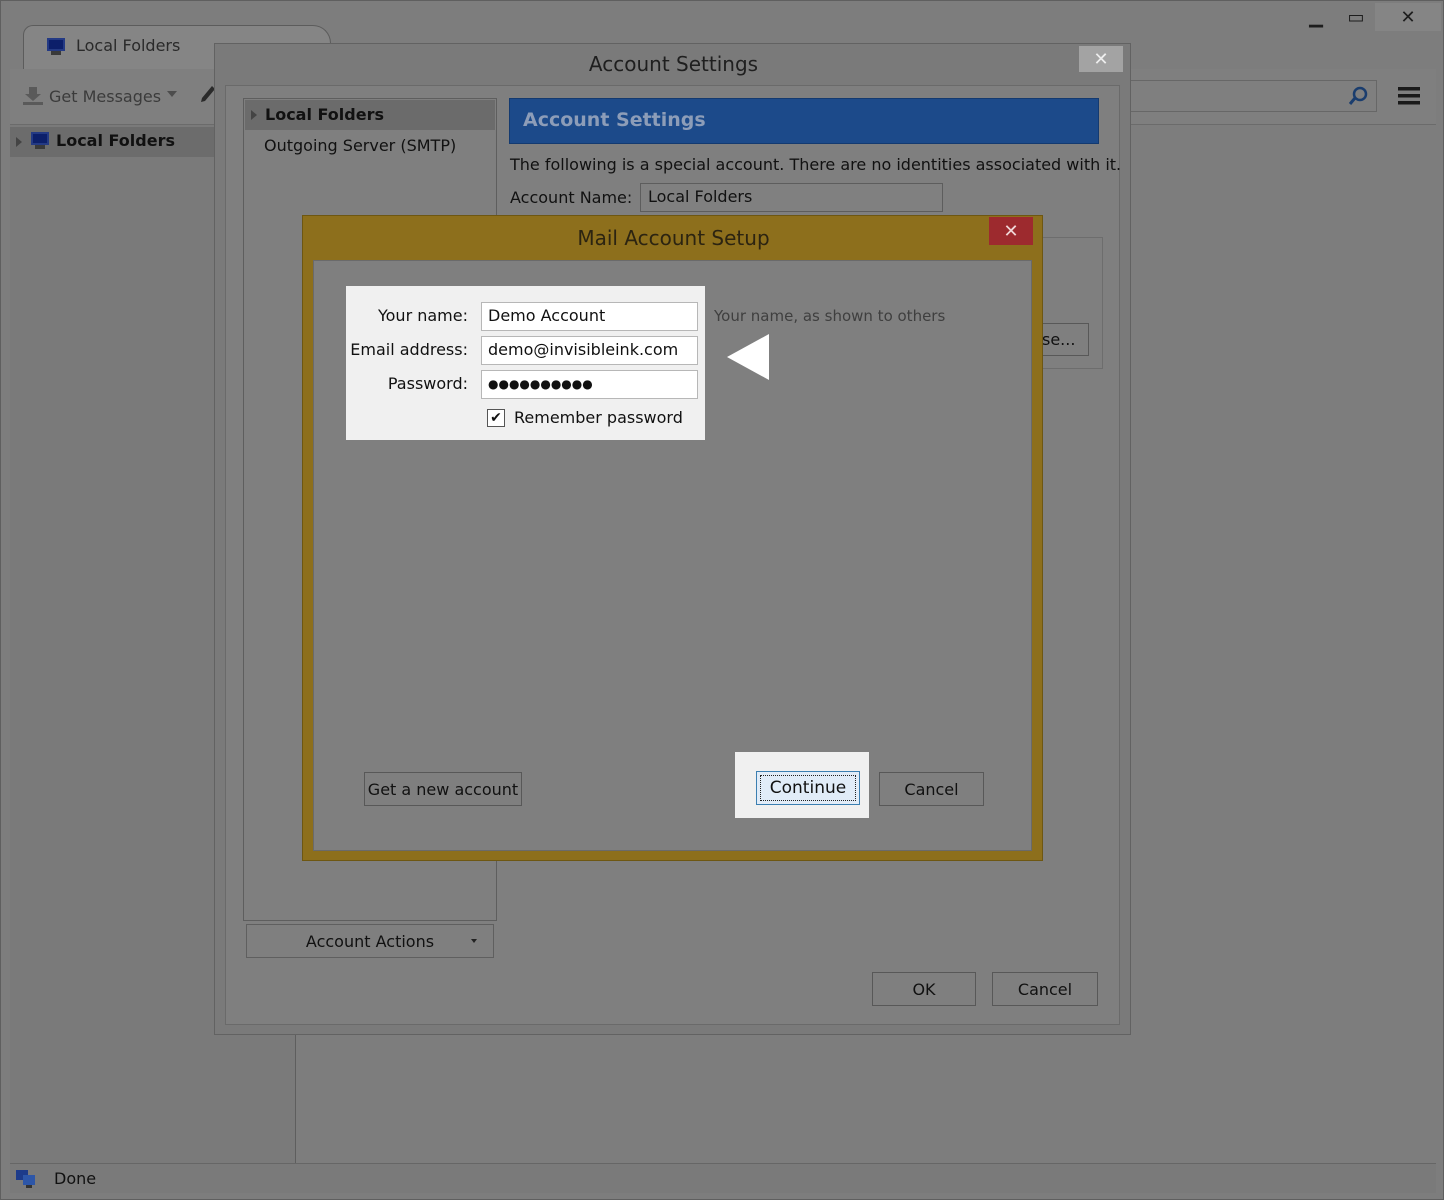 The image size is (1444, 1200). What do you see at coordinates (33, 95) in the screenshot?
I see `download-icon` at bounding box center [33, 95].